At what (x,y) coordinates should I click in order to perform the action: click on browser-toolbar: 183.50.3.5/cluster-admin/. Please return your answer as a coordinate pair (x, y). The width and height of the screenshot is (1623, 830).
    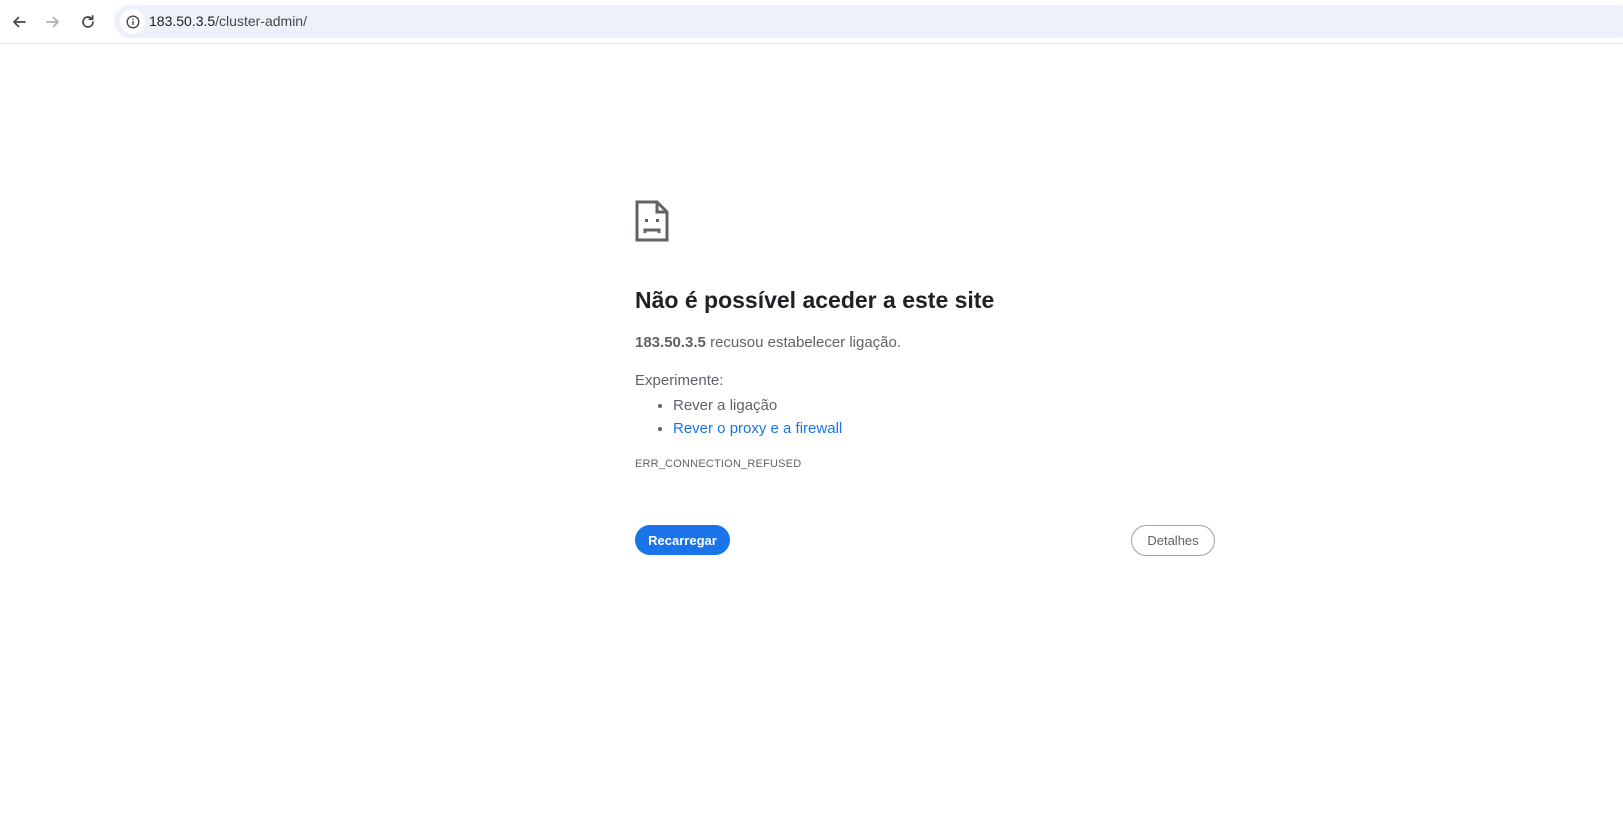
    Looking at the image, I should click on (811, 22).